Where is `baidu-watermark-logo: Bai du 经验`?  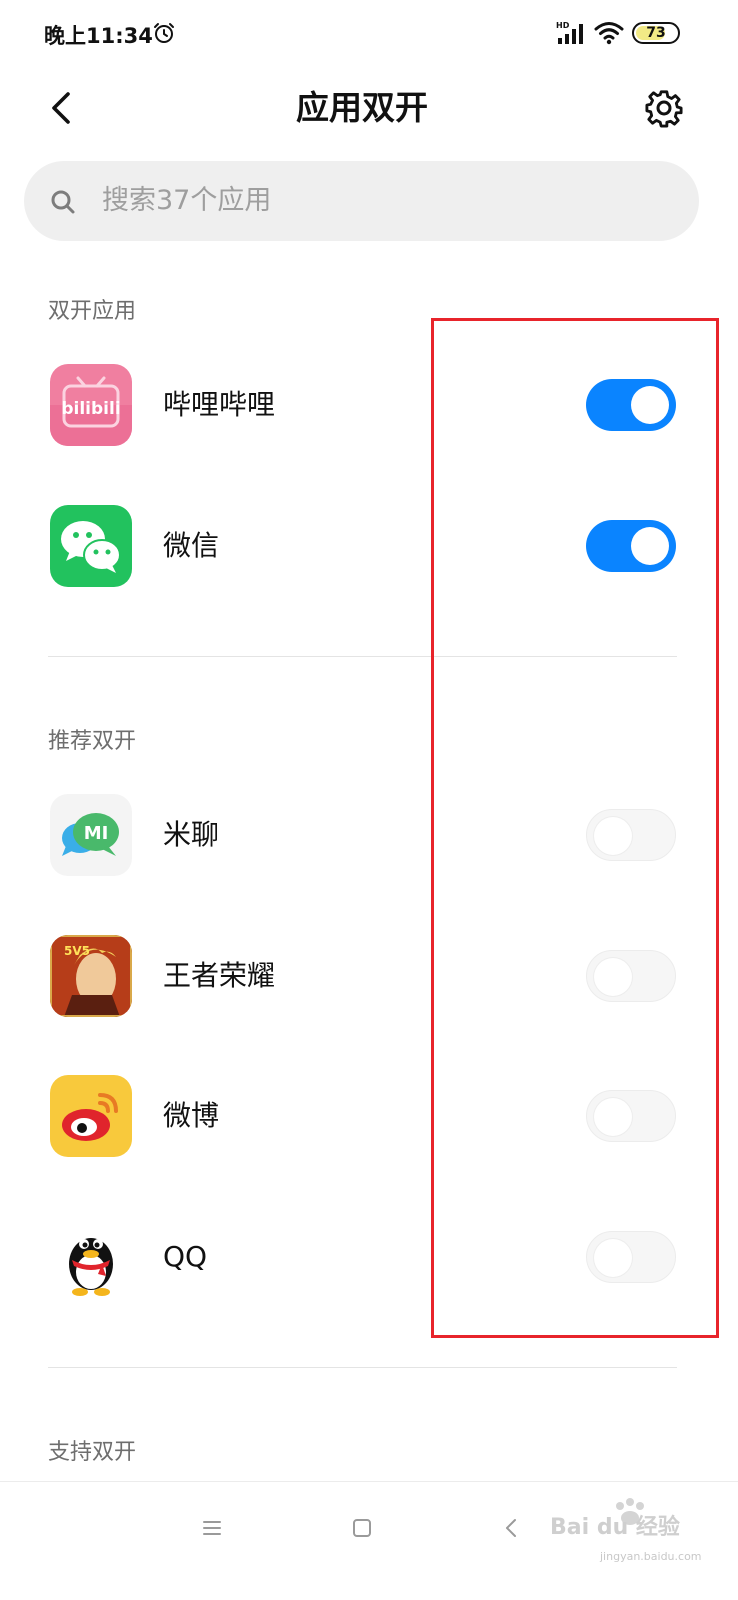 baidu-watermark-logo: Bai du 经验 is located at coordinates (615, 1519).